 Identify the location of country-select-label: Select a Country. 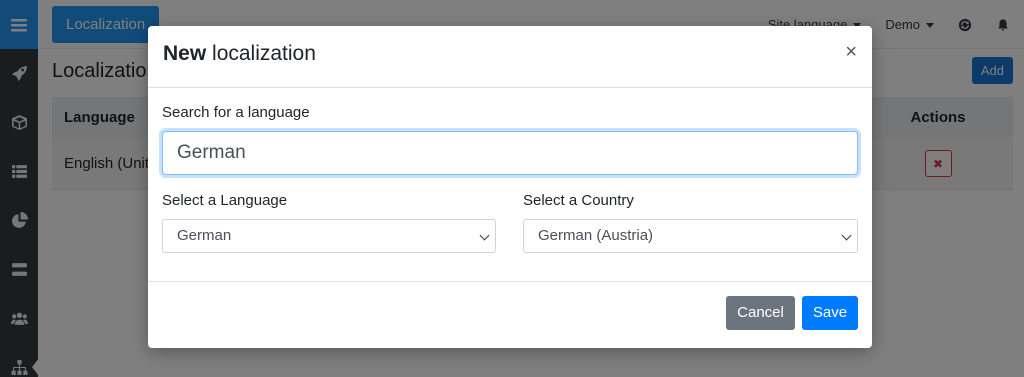
(578, 200).